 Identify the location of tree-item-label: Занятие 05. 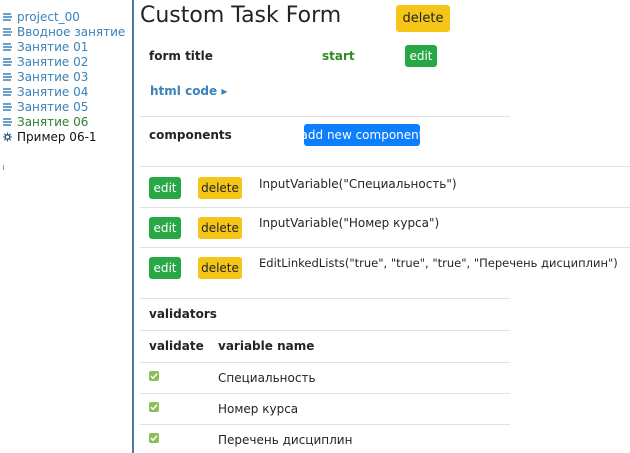
(53, 106).